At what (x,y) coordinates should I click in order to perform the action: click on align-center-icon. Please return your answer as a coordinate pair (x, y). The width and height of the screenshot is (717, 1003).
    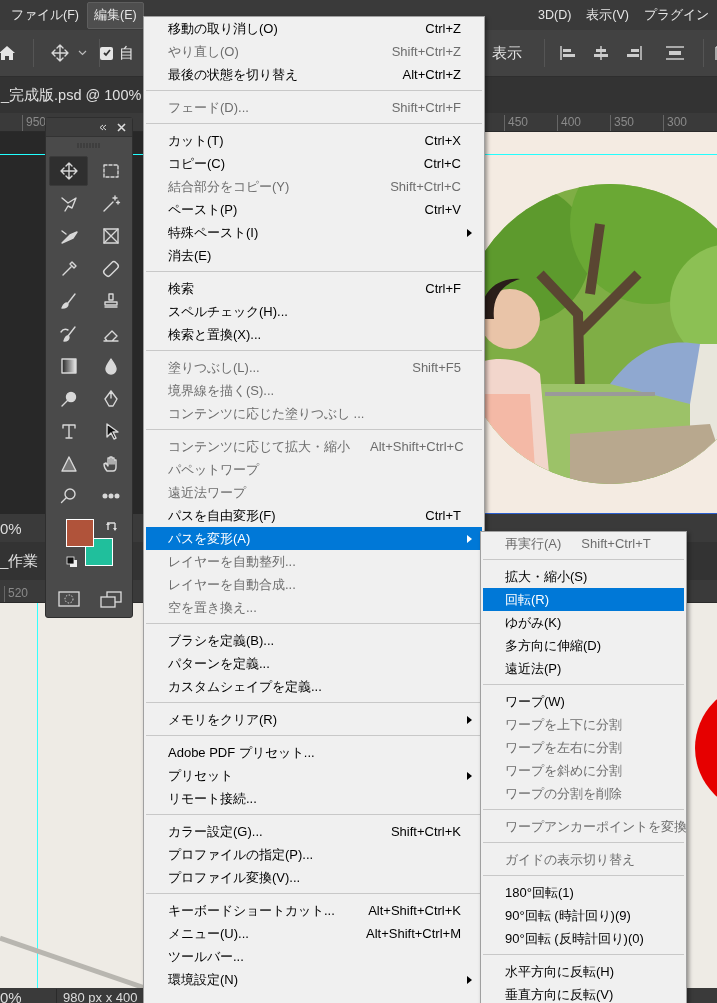
    Looking at the image, I should click on (601, 53).